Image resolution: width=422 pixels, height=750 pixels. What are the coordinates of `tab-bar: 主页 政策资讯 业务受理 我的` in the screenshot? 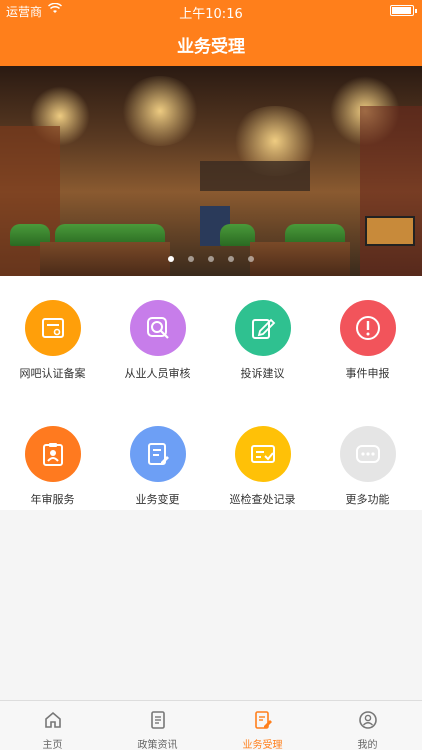 It's located at (211, 725).